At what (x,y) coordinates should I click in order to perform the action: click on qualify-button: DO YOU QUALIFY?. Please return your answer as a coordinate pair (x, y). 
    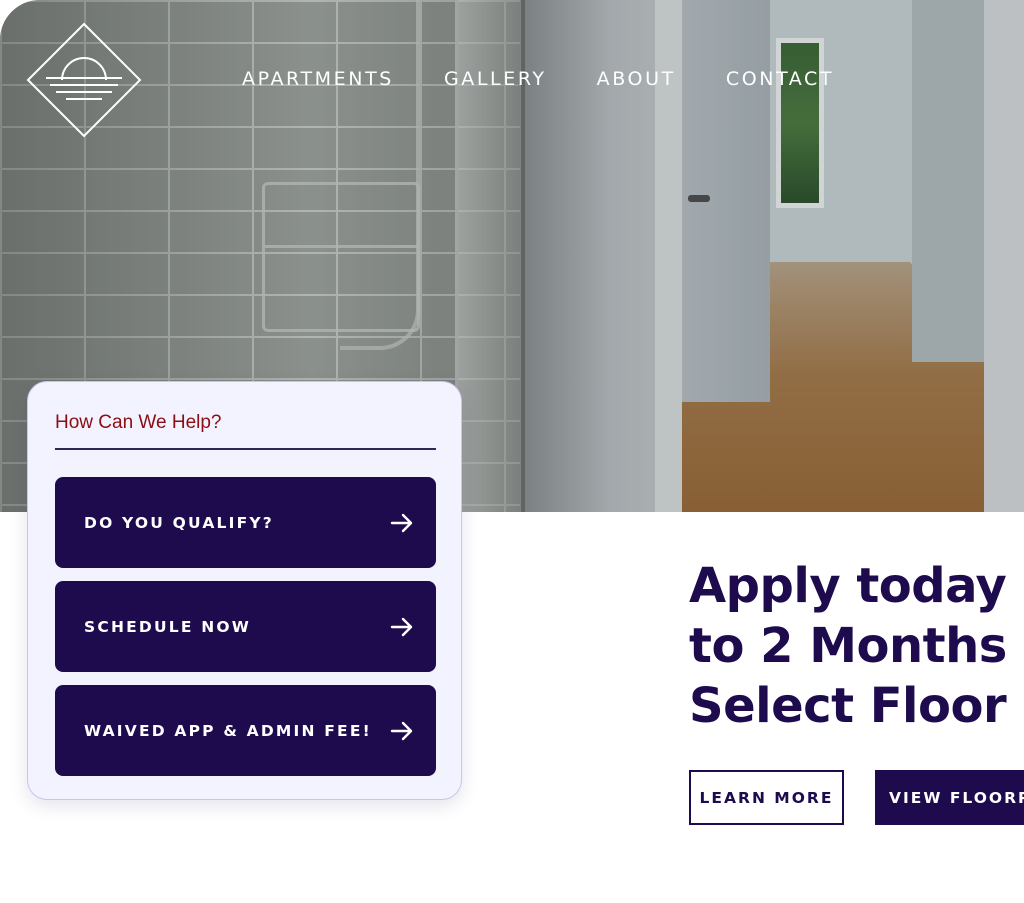
    Looking at the image, I should click on (245, 522).